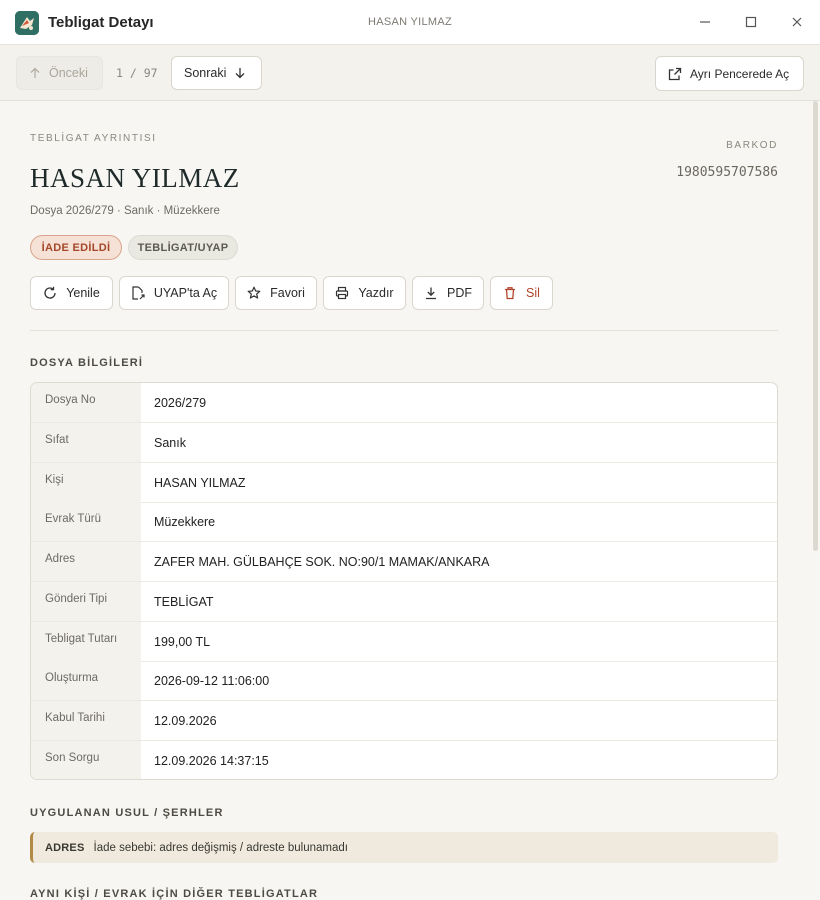 This screenshot has height=900, width=820. Describe the element at coordinates (76, 247) in the screenshot. I see `status-badge: İADE EDİLDİ` at that location.